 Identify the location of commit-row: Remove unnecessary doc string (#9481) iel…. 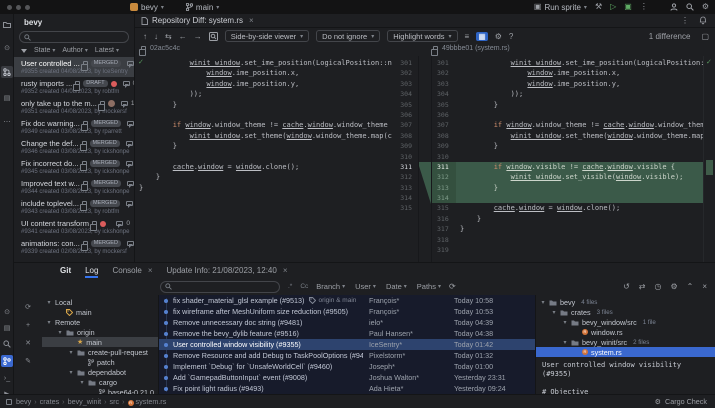
(347, 322).